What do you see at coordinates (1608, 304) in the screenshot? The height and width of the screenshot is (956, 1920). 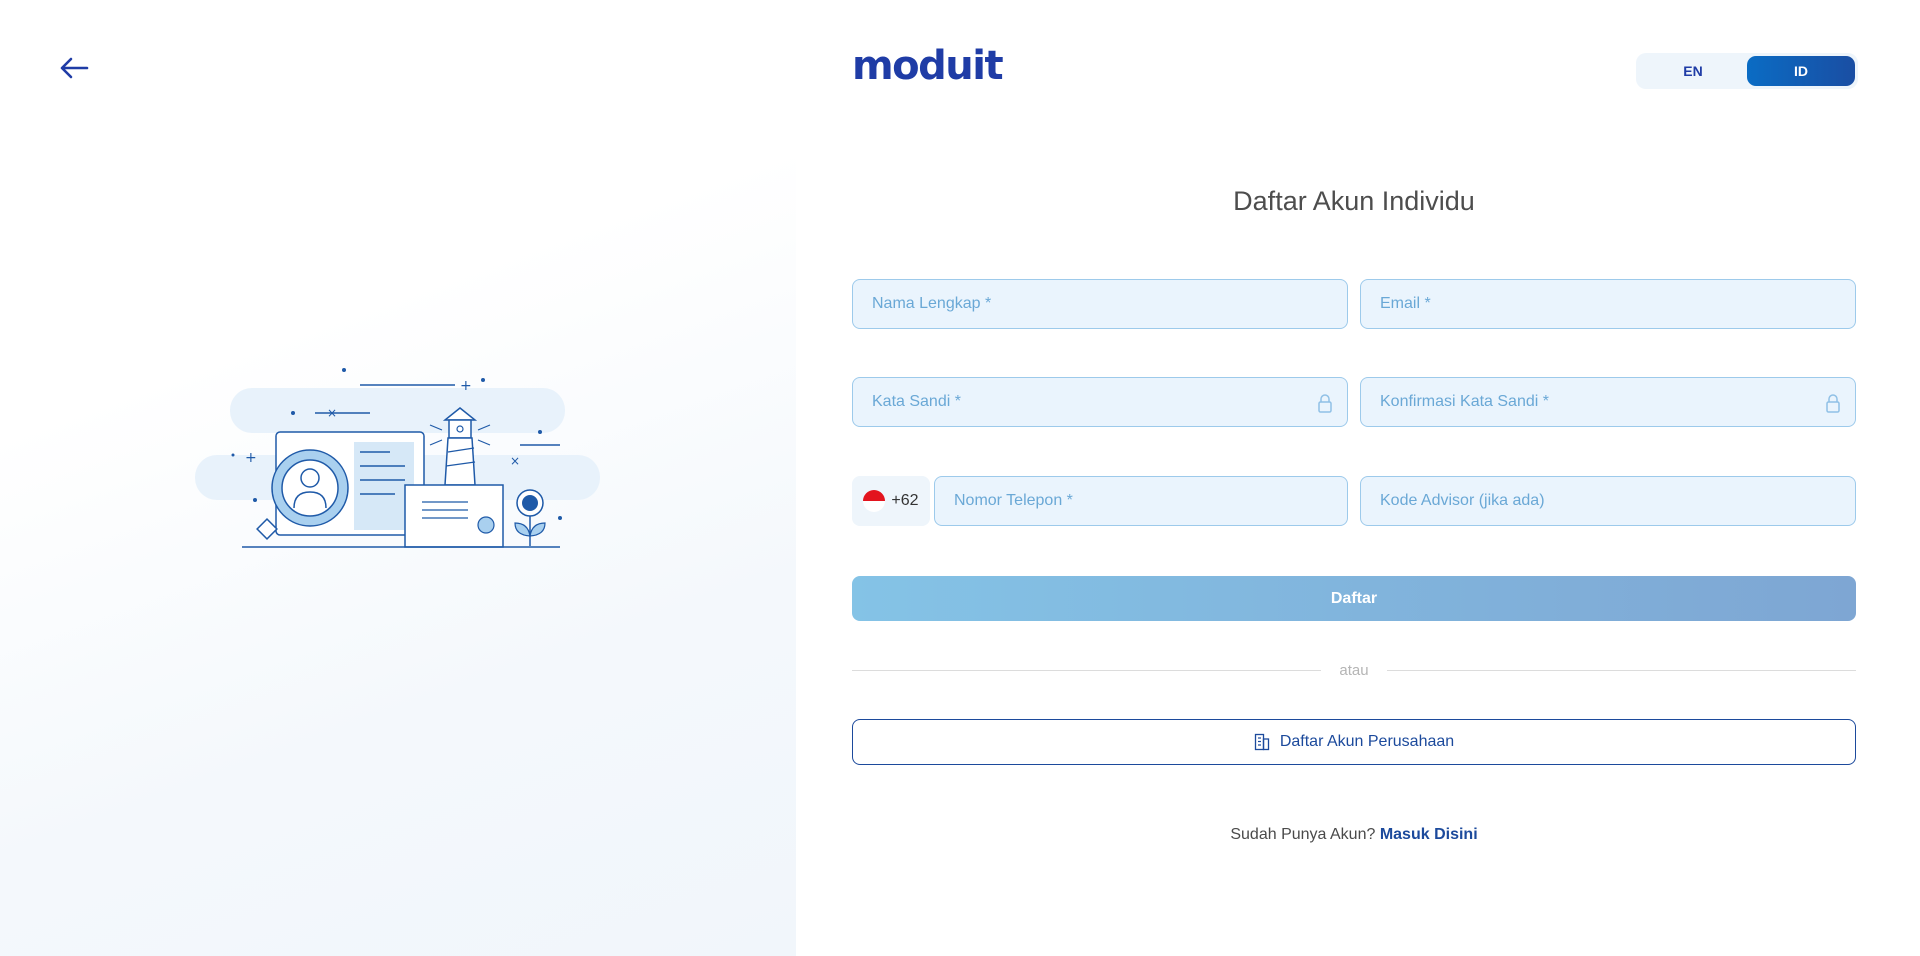 I see `email-field: Email *` at bounding box center [1608, 304].